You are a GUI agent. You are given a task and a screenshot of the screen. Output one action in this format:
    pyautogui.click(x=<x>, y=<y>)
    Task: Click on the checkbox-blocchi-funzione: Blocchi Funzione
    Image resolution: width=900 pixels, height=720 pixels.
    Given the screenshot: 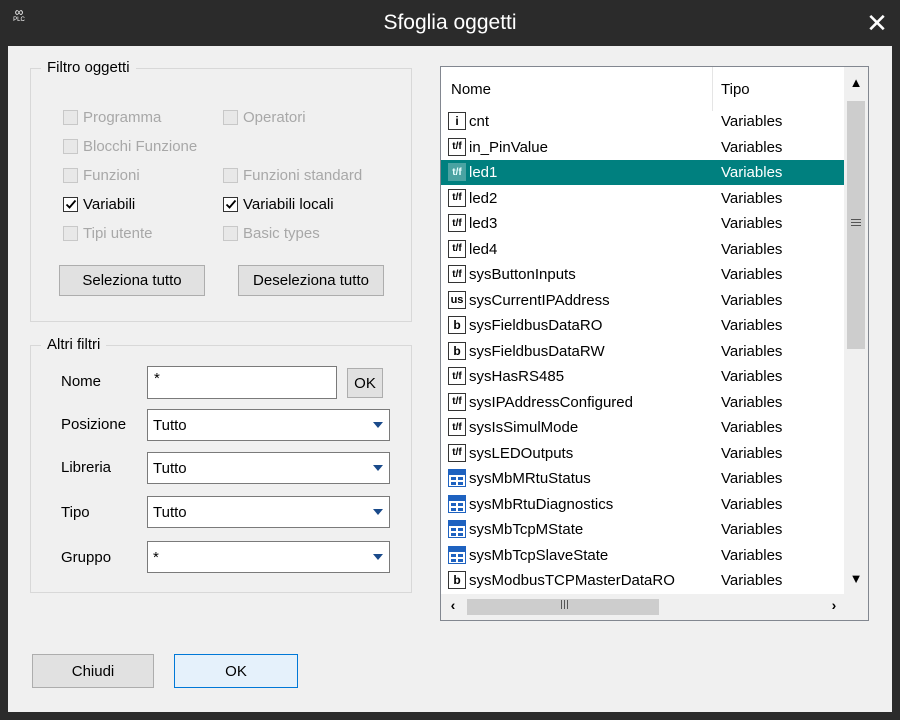 What is the action you would take?
    pyautogui.click(x=130, y=146)
    